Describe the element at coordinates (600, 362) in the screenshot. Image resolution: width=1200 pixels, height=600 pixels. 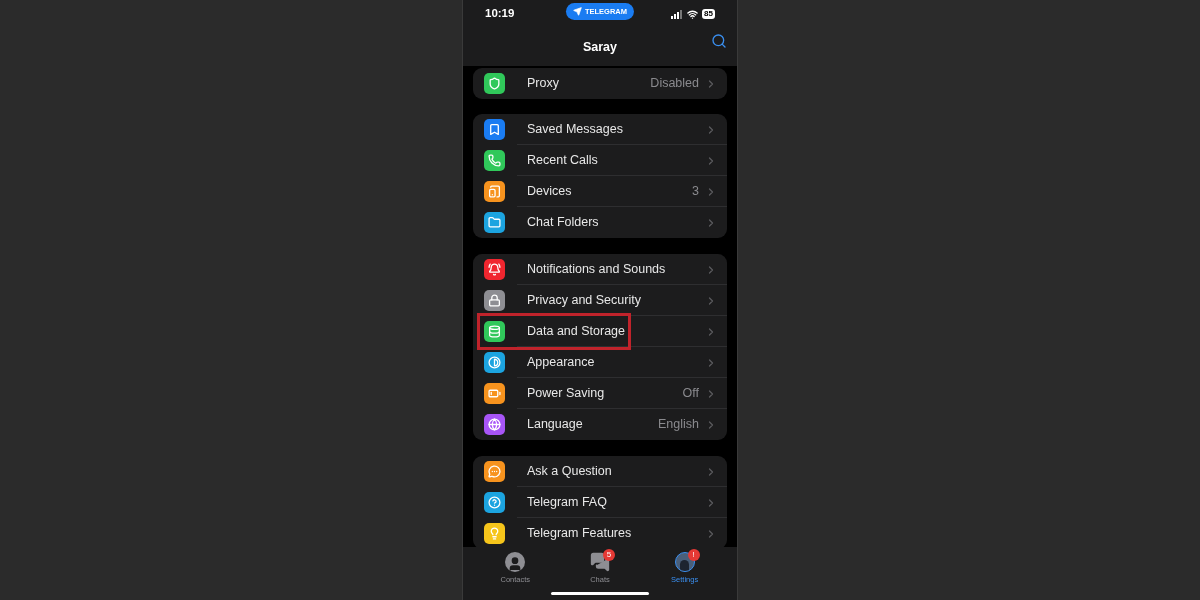
I see `settings-row: Appearance` at that location.